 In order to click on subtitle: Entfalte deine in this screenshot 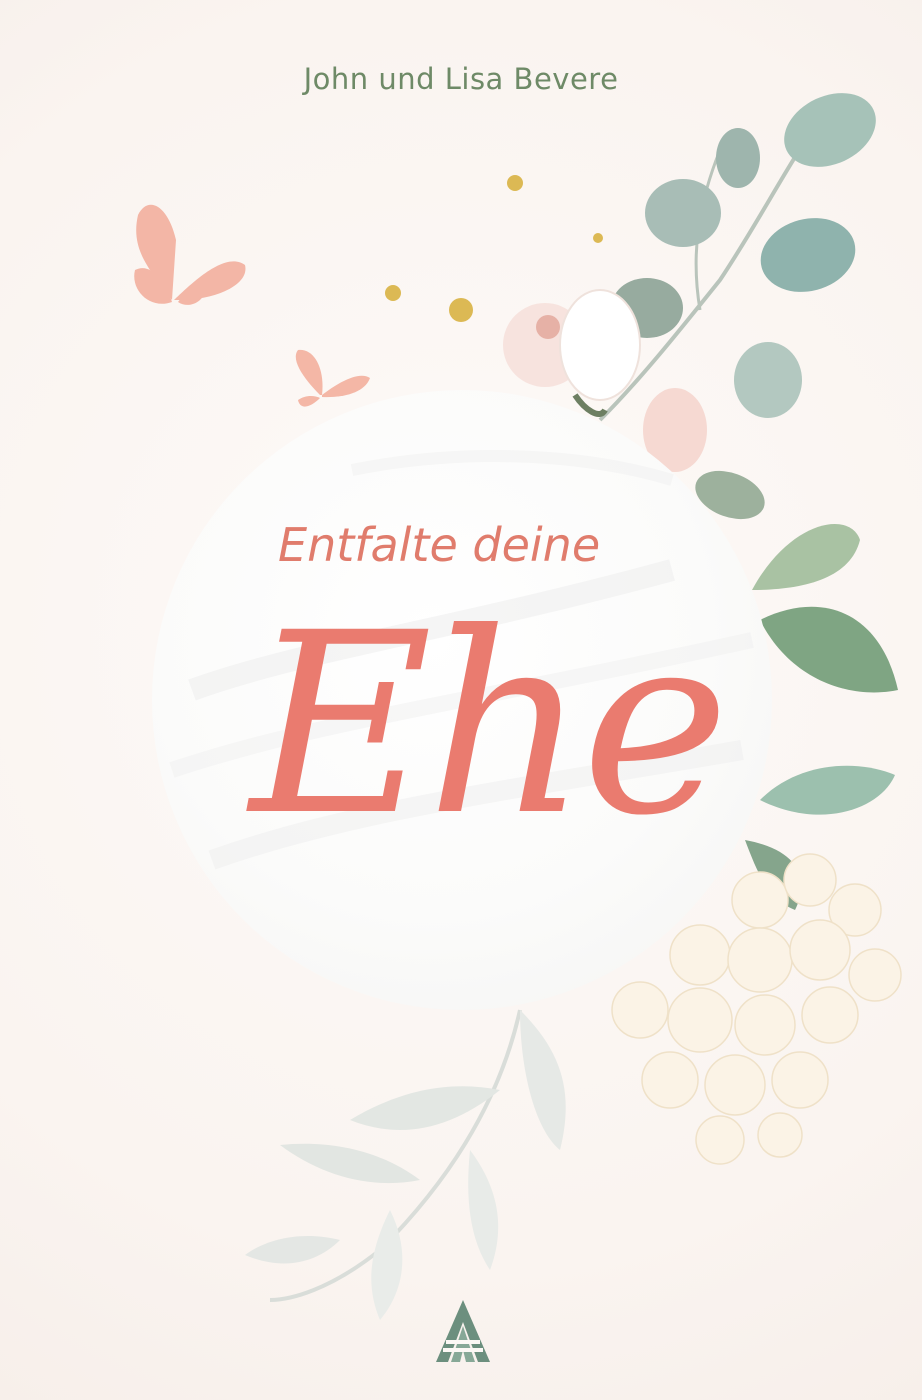, I will do `click(478, 545)`.